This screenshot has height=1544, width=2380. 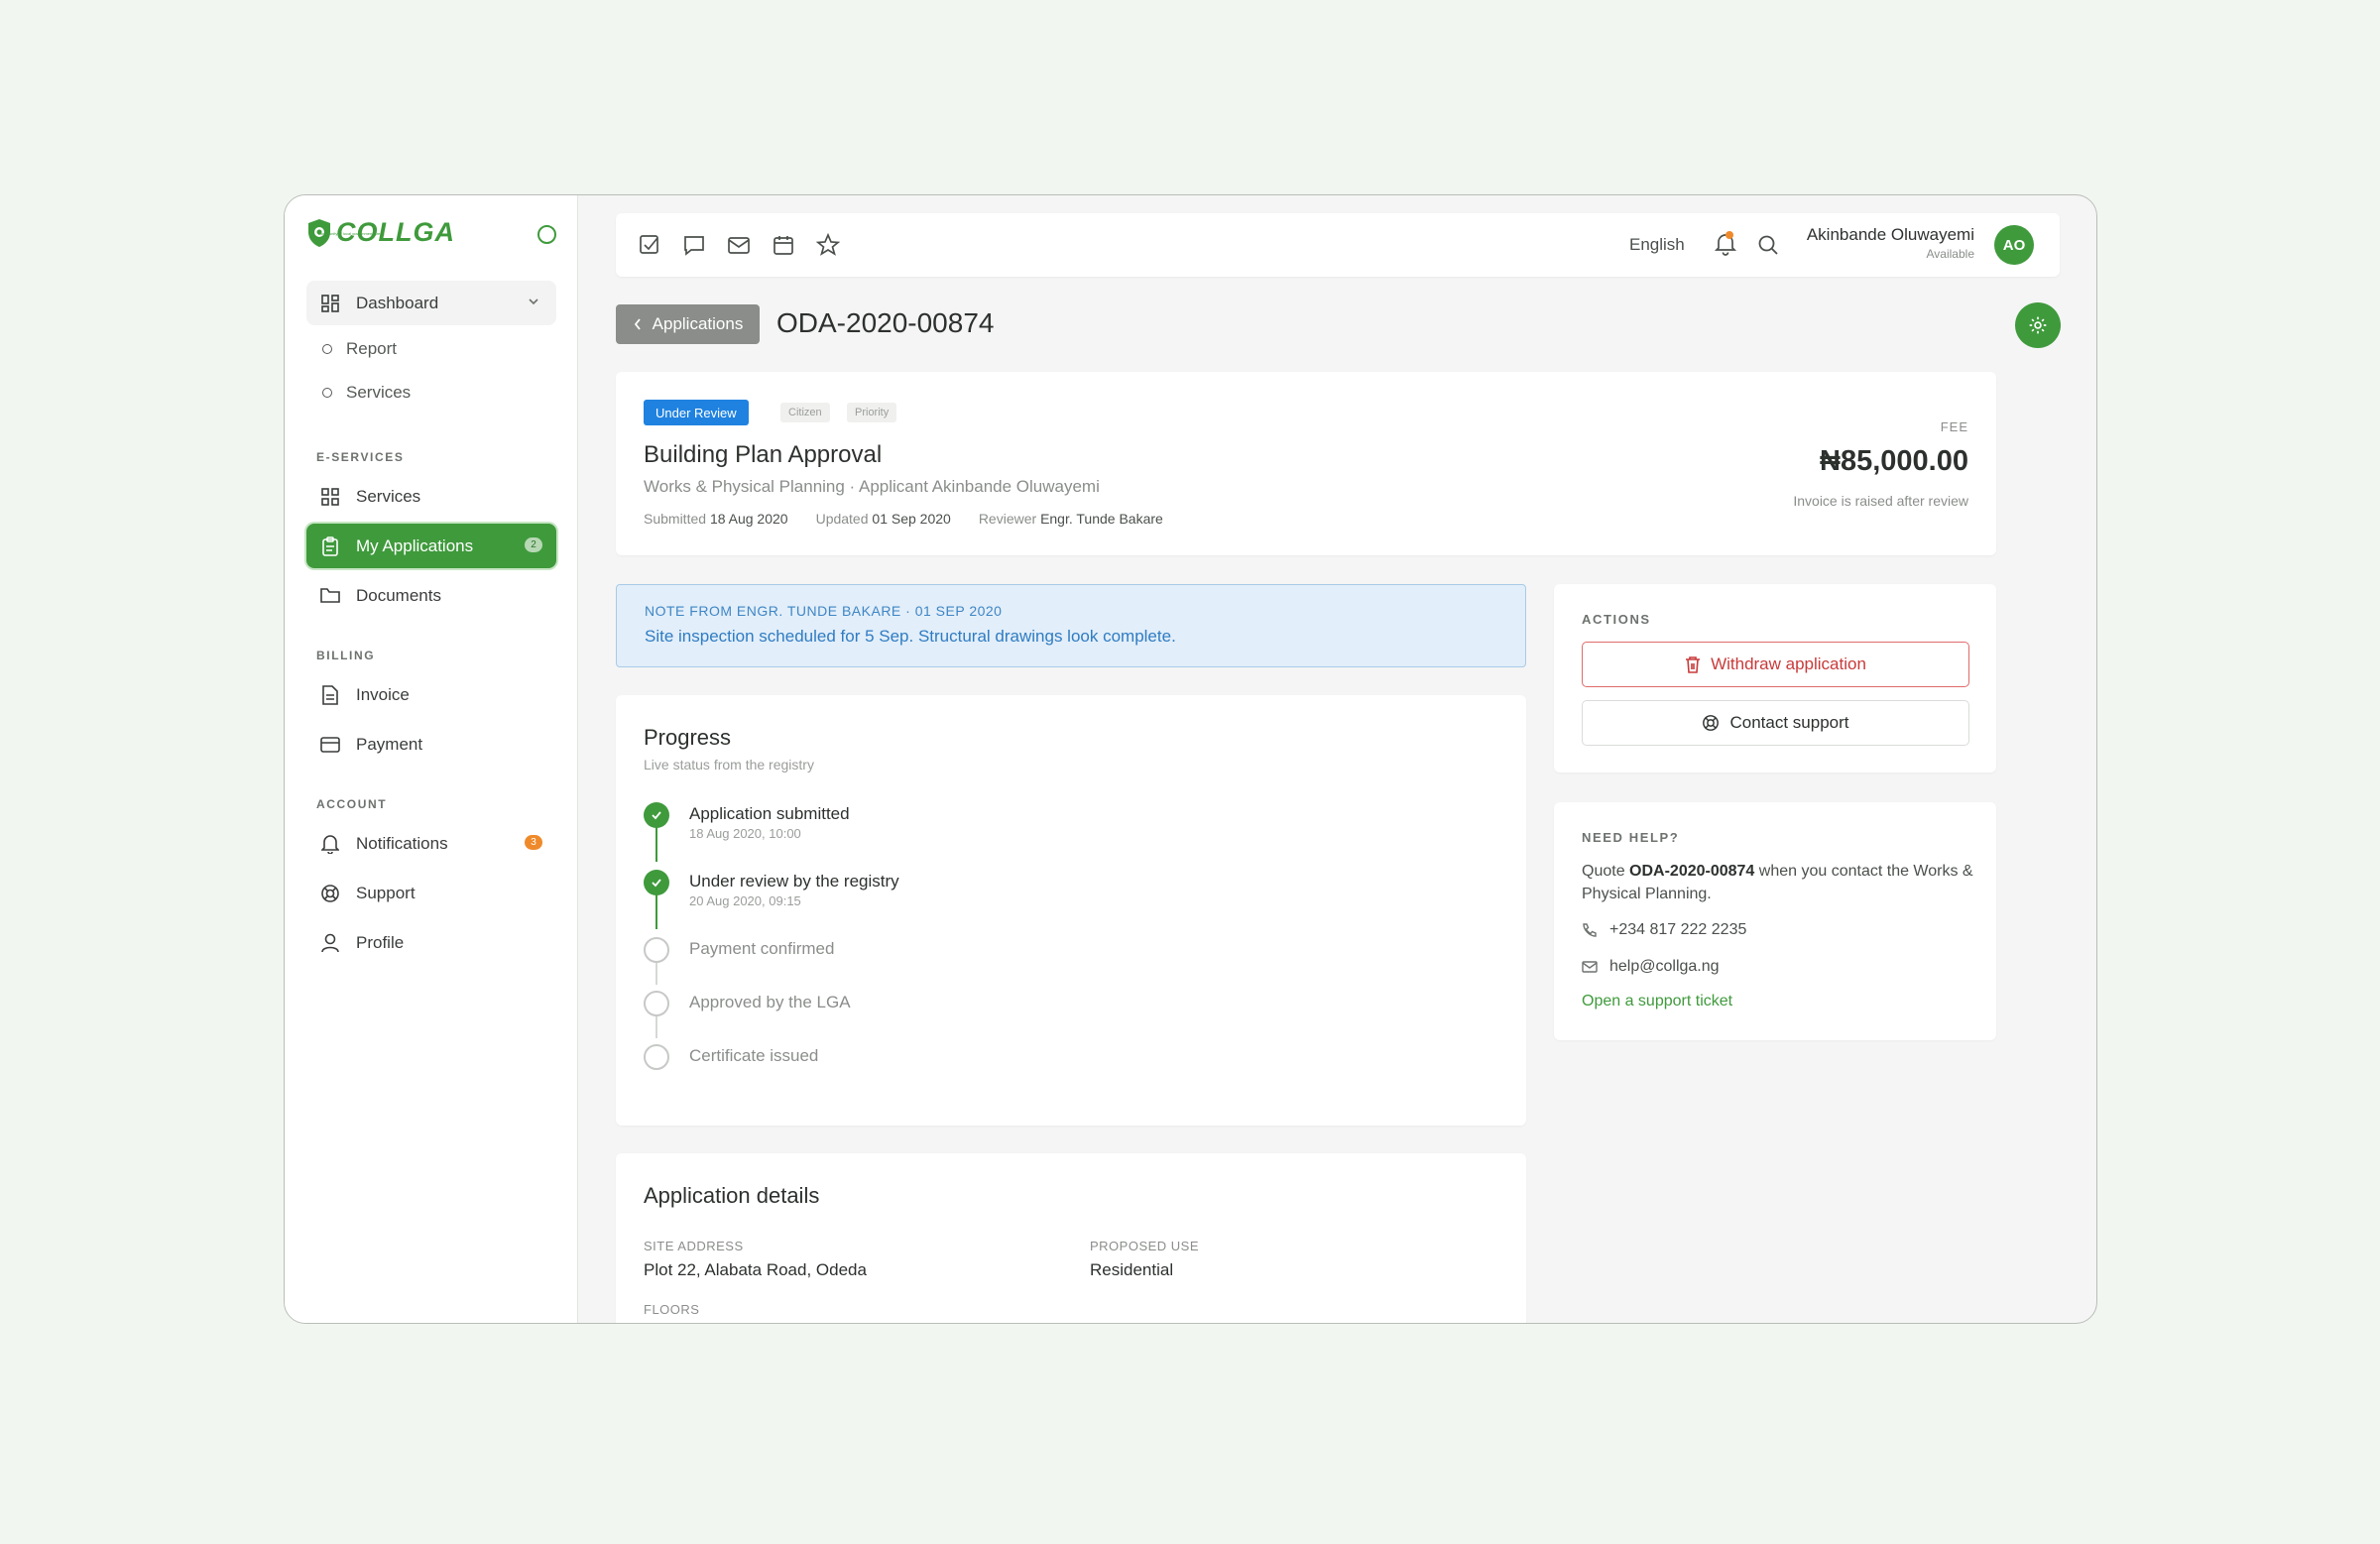 What do you see at coordinates (2038, 325) in the screenshot?
I see `settings-button` at bounding box center [2038, 325].